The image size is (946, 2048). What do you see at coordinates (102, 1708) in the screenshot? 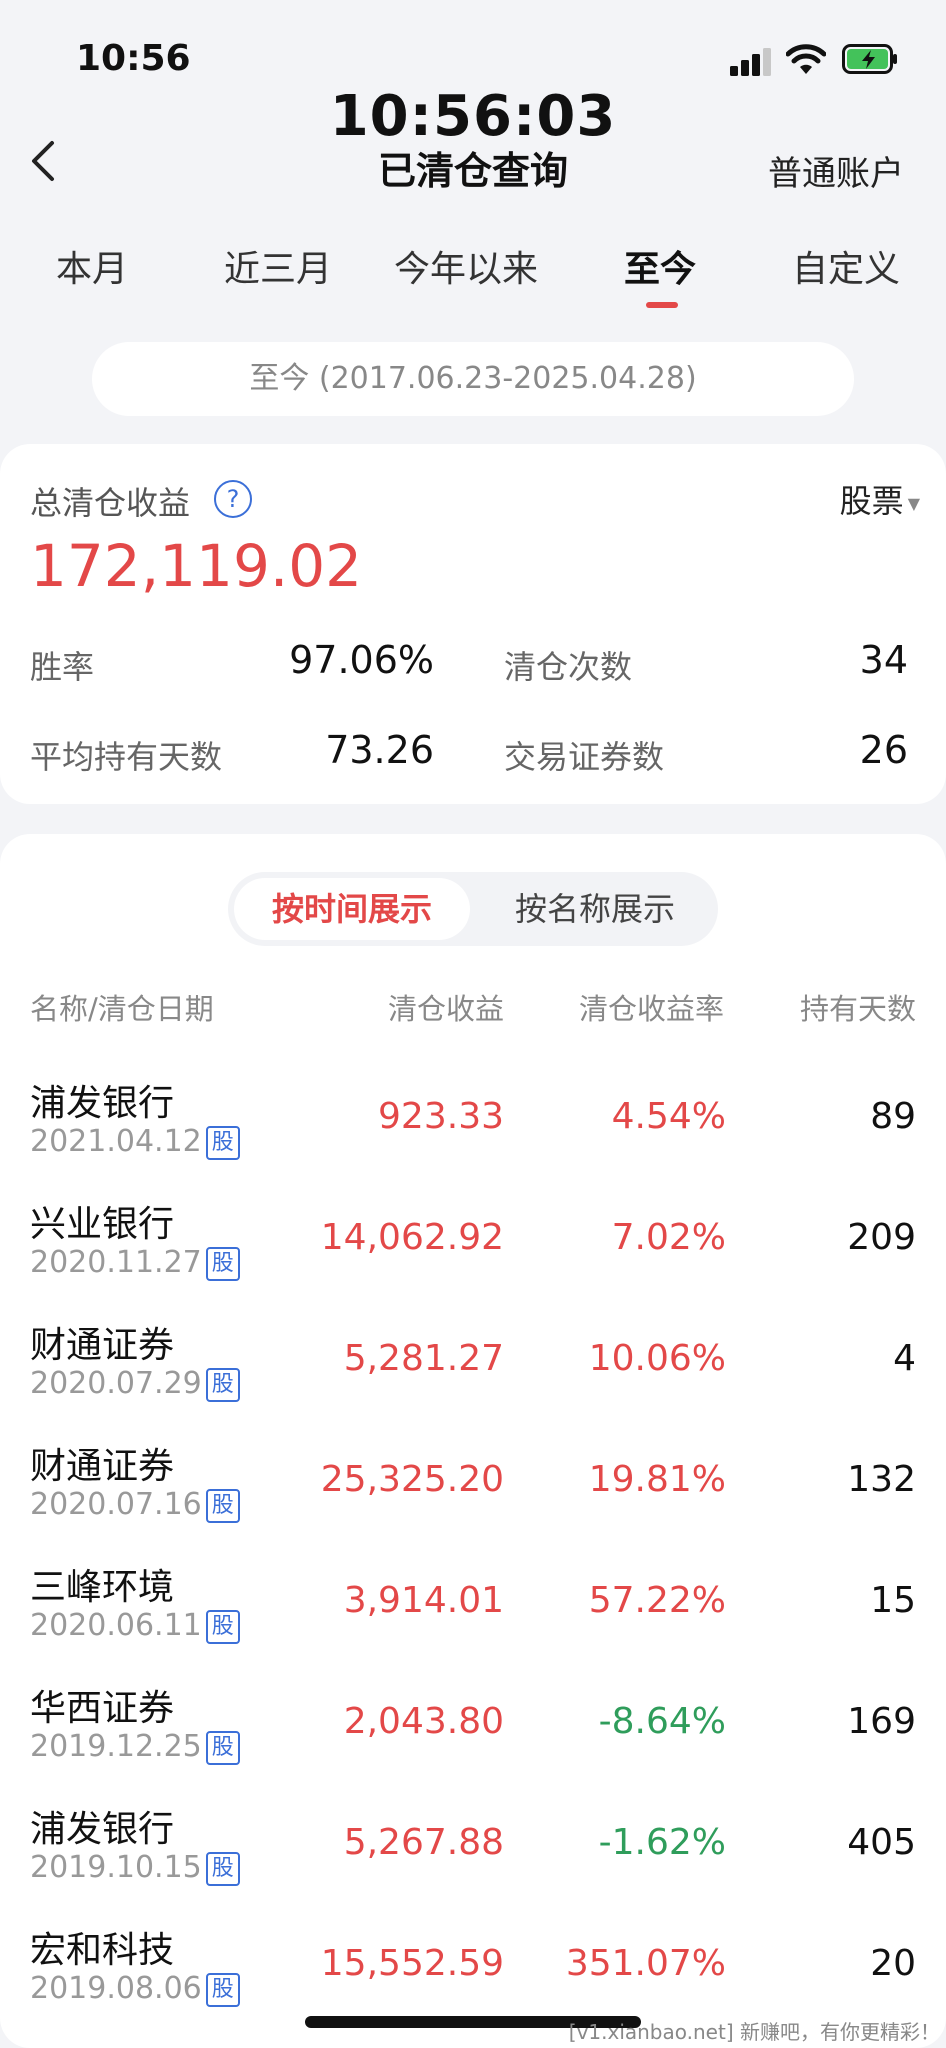
I see `row-name: 华西证券` at bounding box center [102, 1708].